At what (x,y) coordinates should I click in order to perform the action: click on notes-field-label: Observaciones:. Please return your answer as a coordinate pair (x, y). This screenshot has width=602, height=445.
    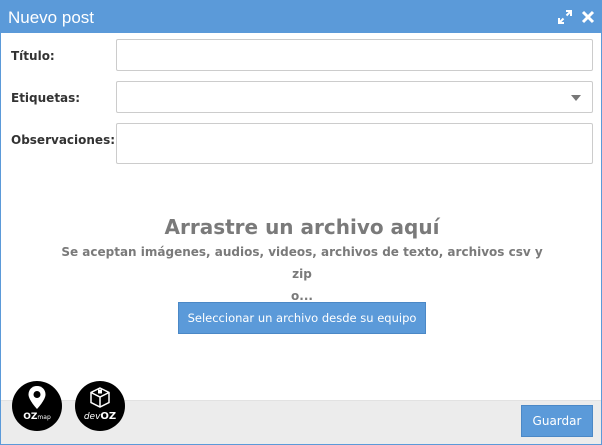
    Looking at the image, I should click on (63, 140).